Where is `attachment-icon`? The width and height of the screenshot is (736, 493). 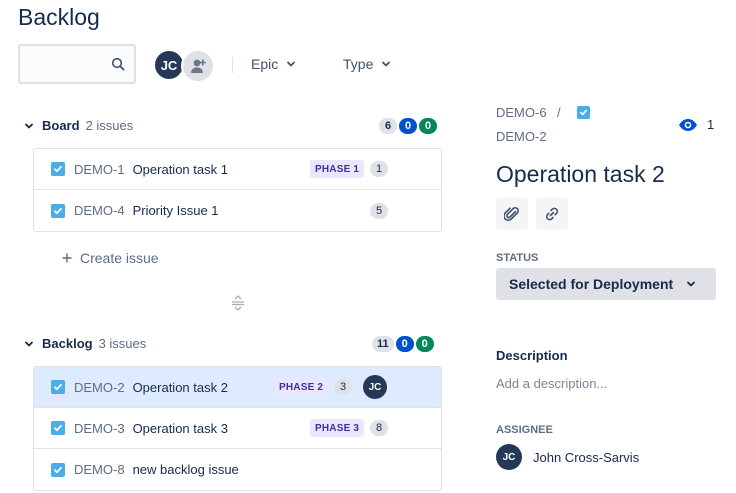 attachment-icon is located at coordinates (511, 214).